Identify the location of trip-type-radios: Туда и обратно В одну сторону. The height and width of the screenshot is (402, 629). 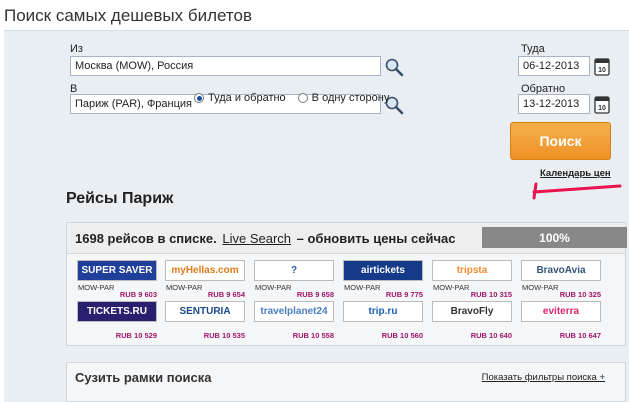
(291, 98).